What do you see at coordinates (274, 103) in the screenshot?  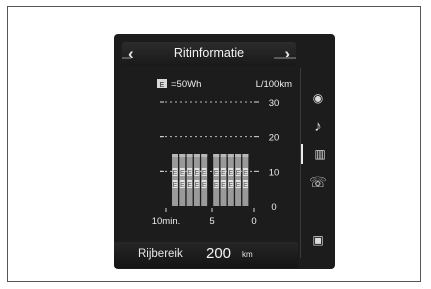 I see `y-tick-label: 30` at bounding box center [274, 103].